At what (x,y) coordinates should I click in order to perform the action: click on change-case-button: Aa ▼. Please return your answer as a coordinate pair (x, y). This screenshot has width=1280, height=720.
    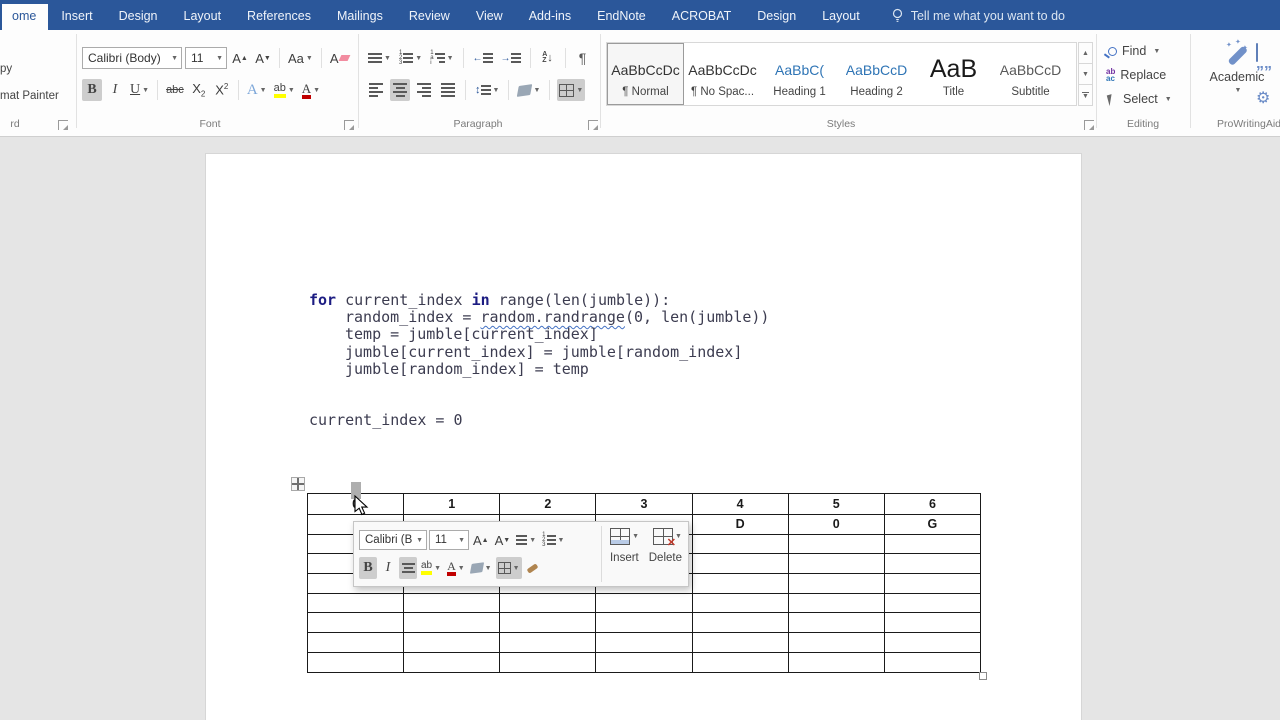
    Looking at the image, I should click on (300, 58).